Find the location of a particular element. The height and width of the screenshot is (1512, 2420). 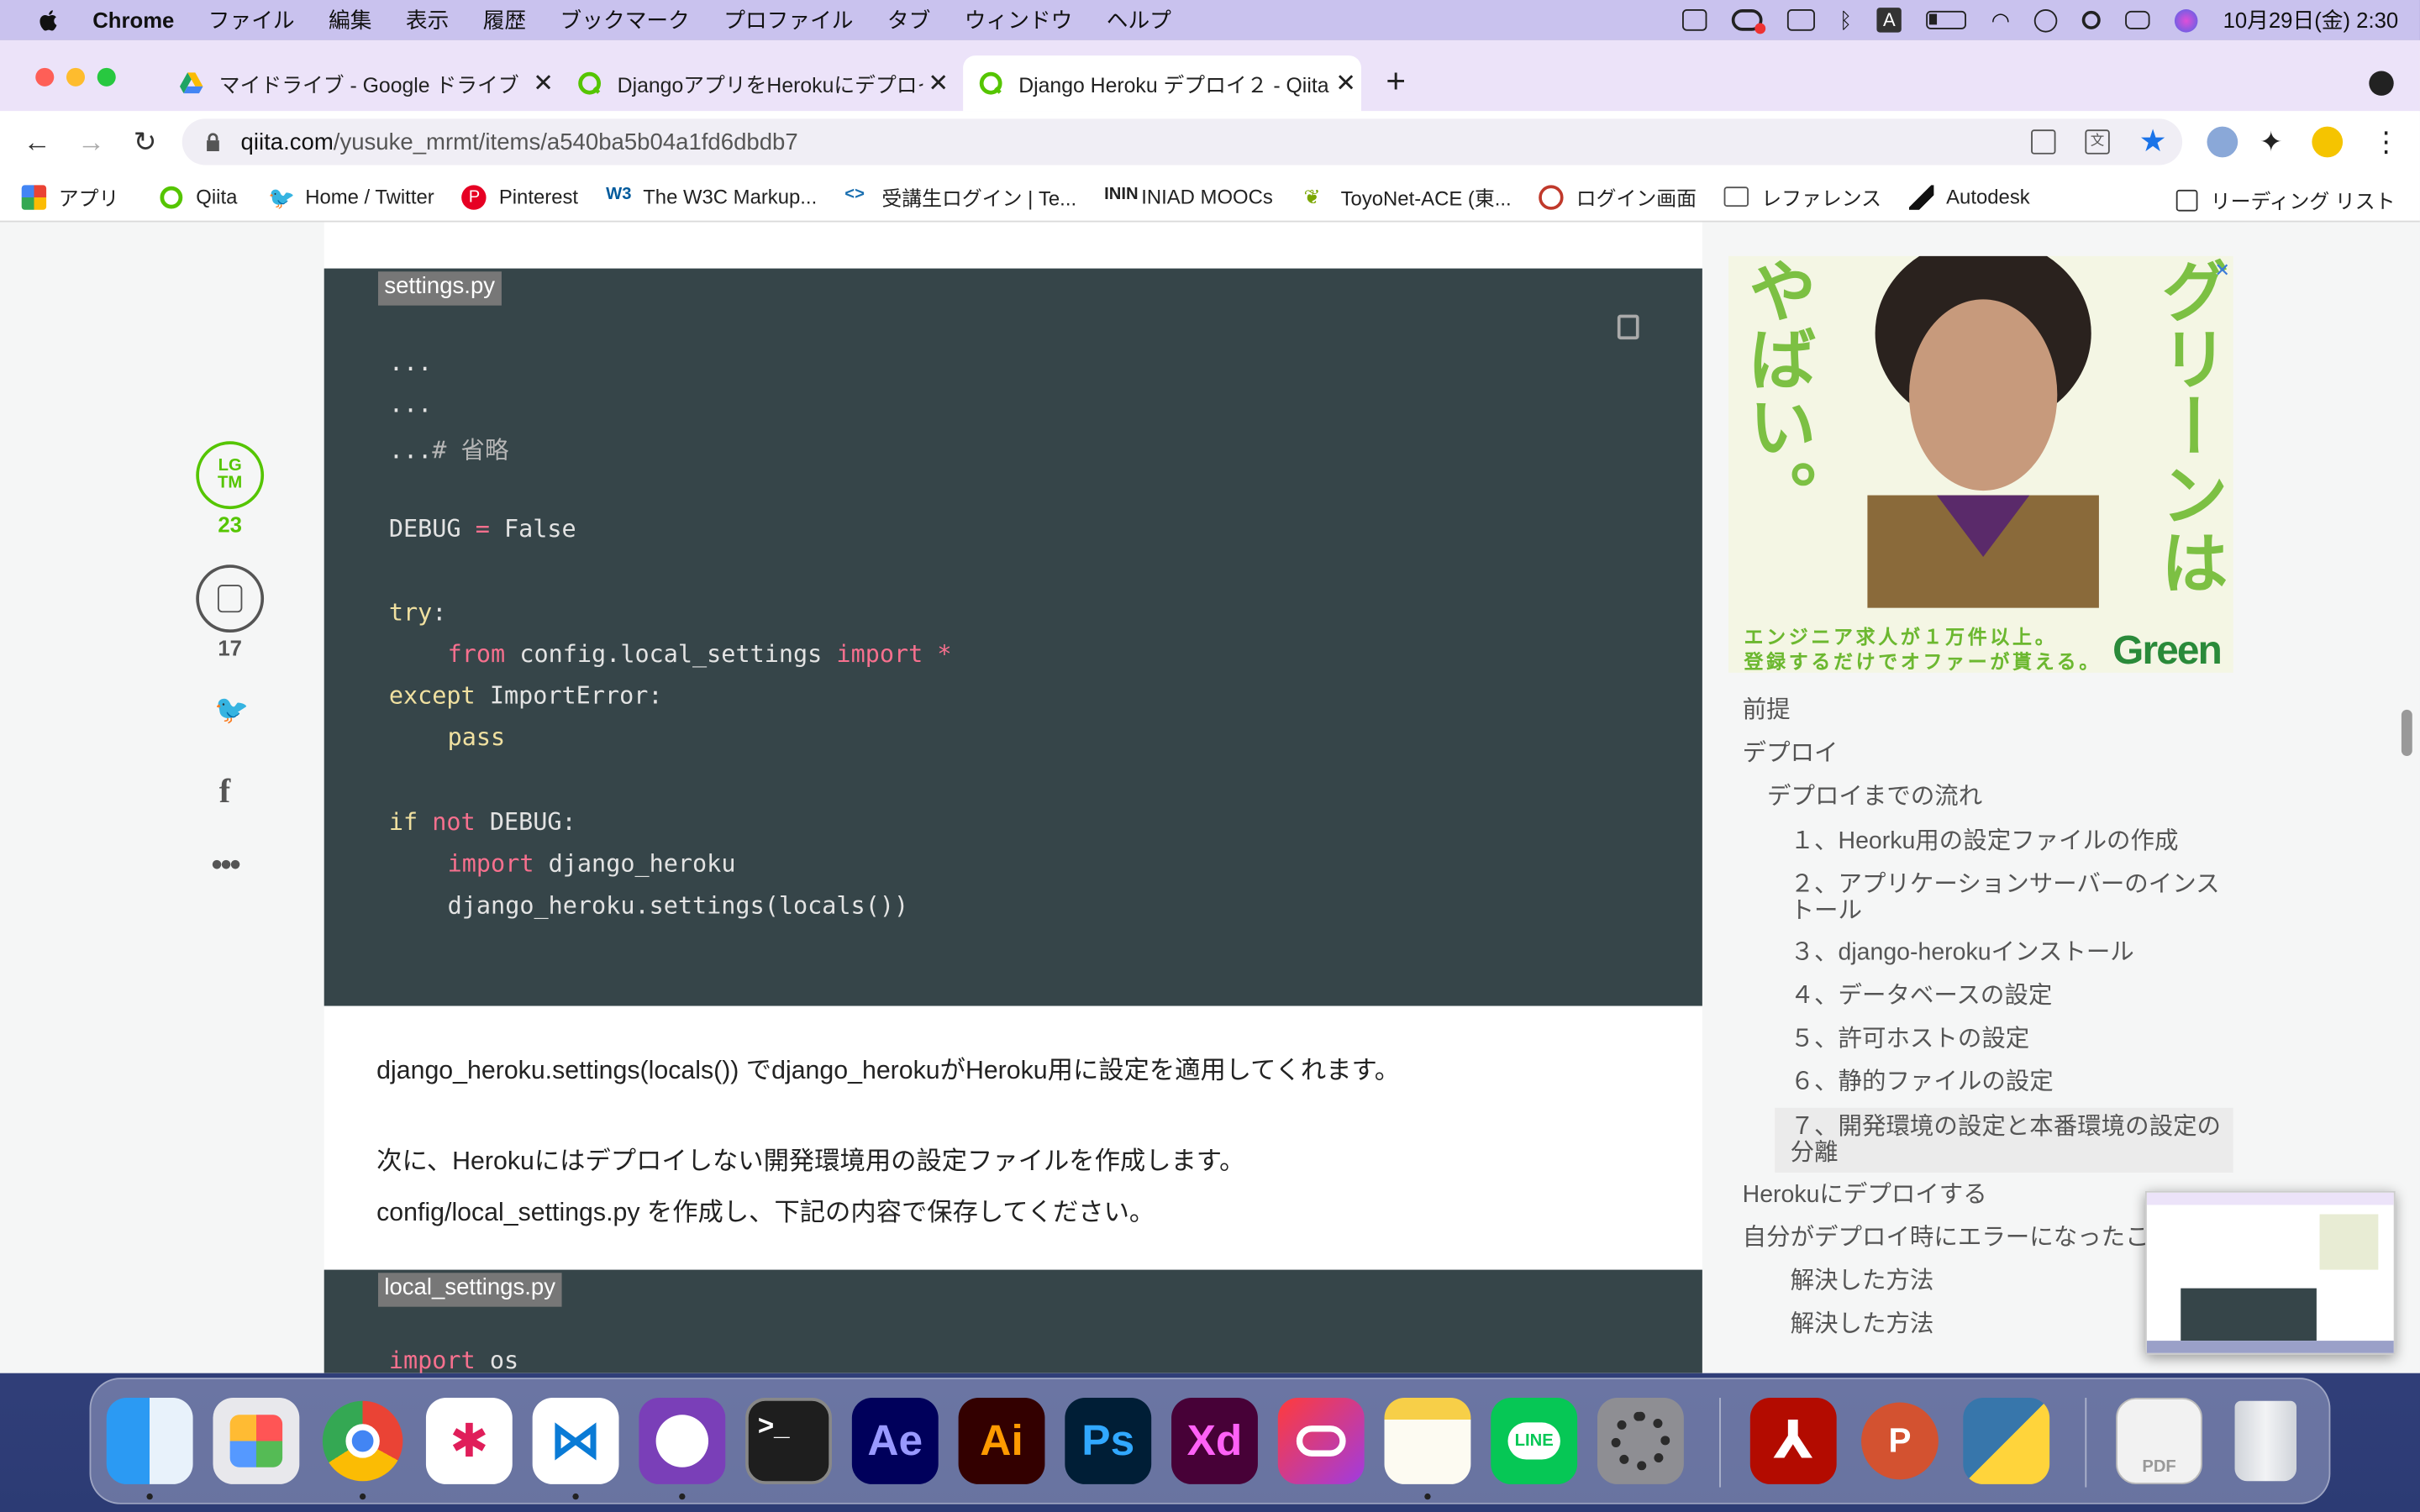

system-preferences-icon is located at coordinates (1640, 1441).